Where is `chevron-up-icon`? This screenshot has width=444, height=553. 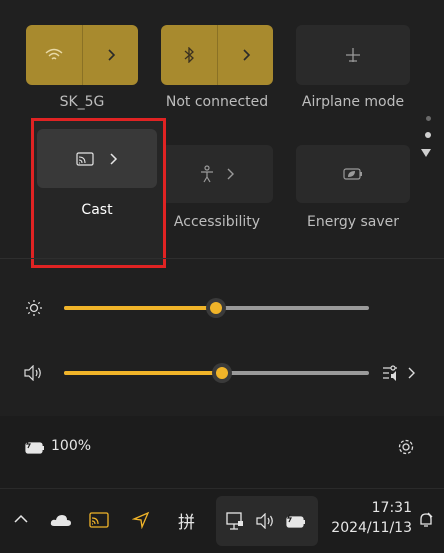
chevron-up-icon is located at coordinates (21, 518).